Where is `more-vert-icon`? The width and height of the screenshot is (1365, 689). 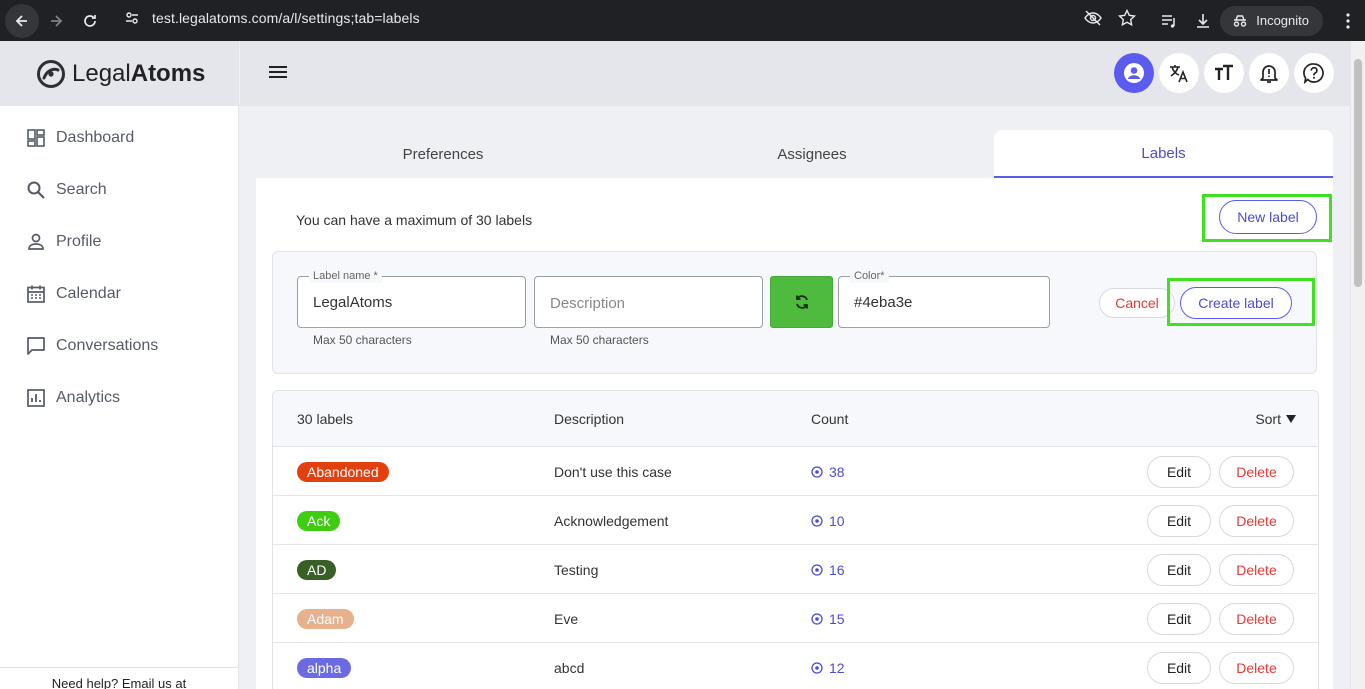 more-vert-icon is located at coordinates (1348, 20).